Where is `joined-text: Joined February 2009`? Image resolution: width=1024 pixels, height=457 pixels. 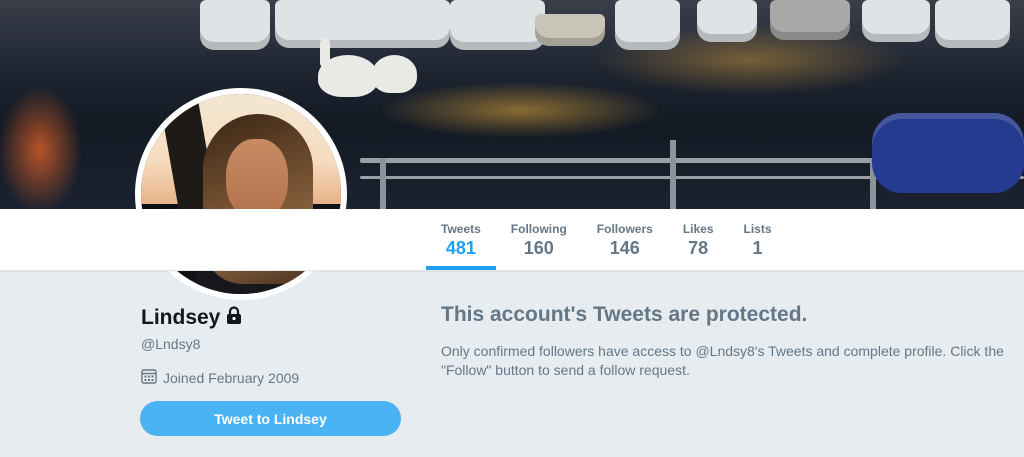 joined-text: Joined February 2009 is located at coordinates (231, 377).